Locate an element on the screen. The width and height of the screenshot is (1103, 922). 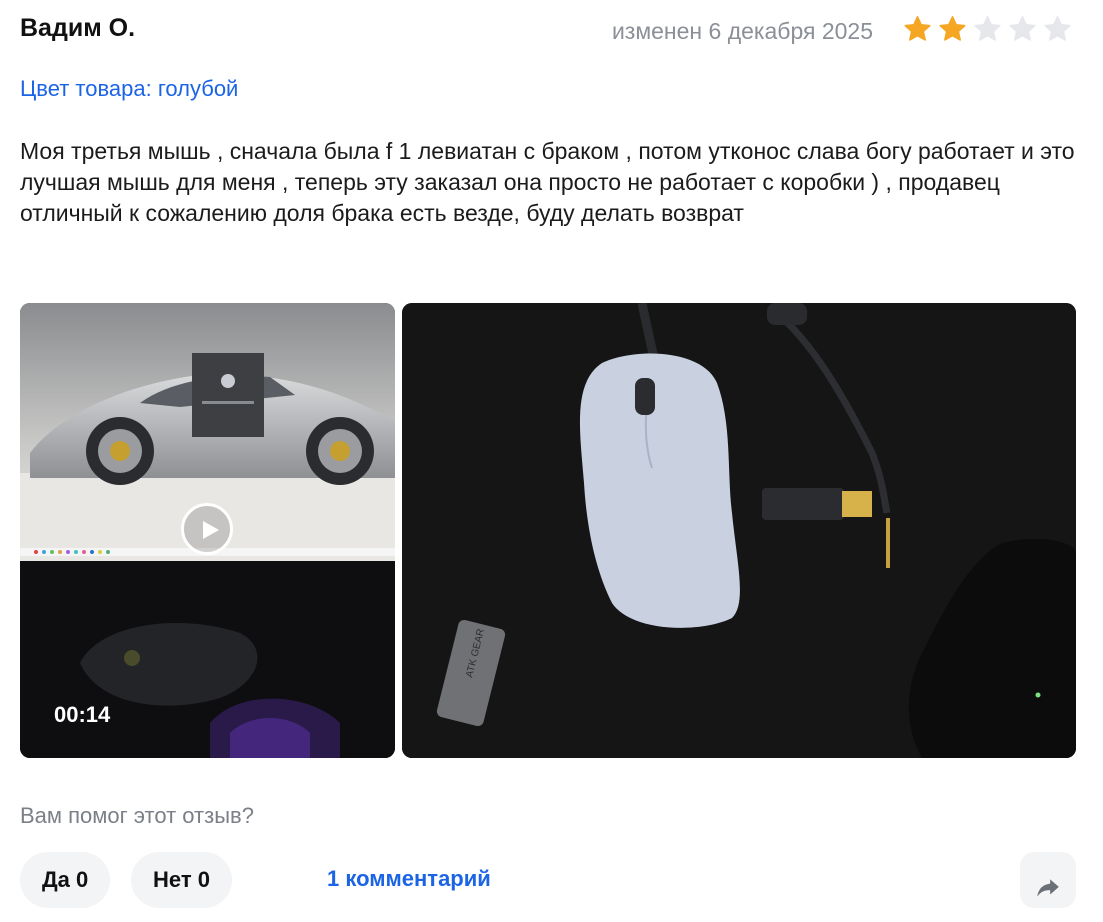
share-button is located at coordinates (1048, 880).